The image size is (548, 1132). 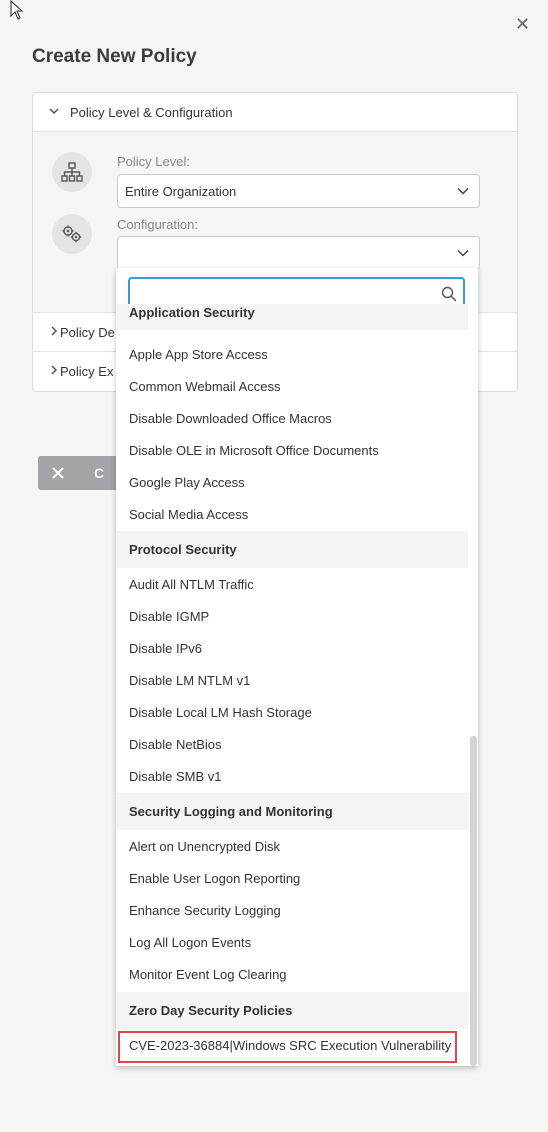 What do you see at coordinates (204, 846) in the screenshot?
I see `list-item: Alert on Unencrypted Disk` at bounding box center [204, 846].